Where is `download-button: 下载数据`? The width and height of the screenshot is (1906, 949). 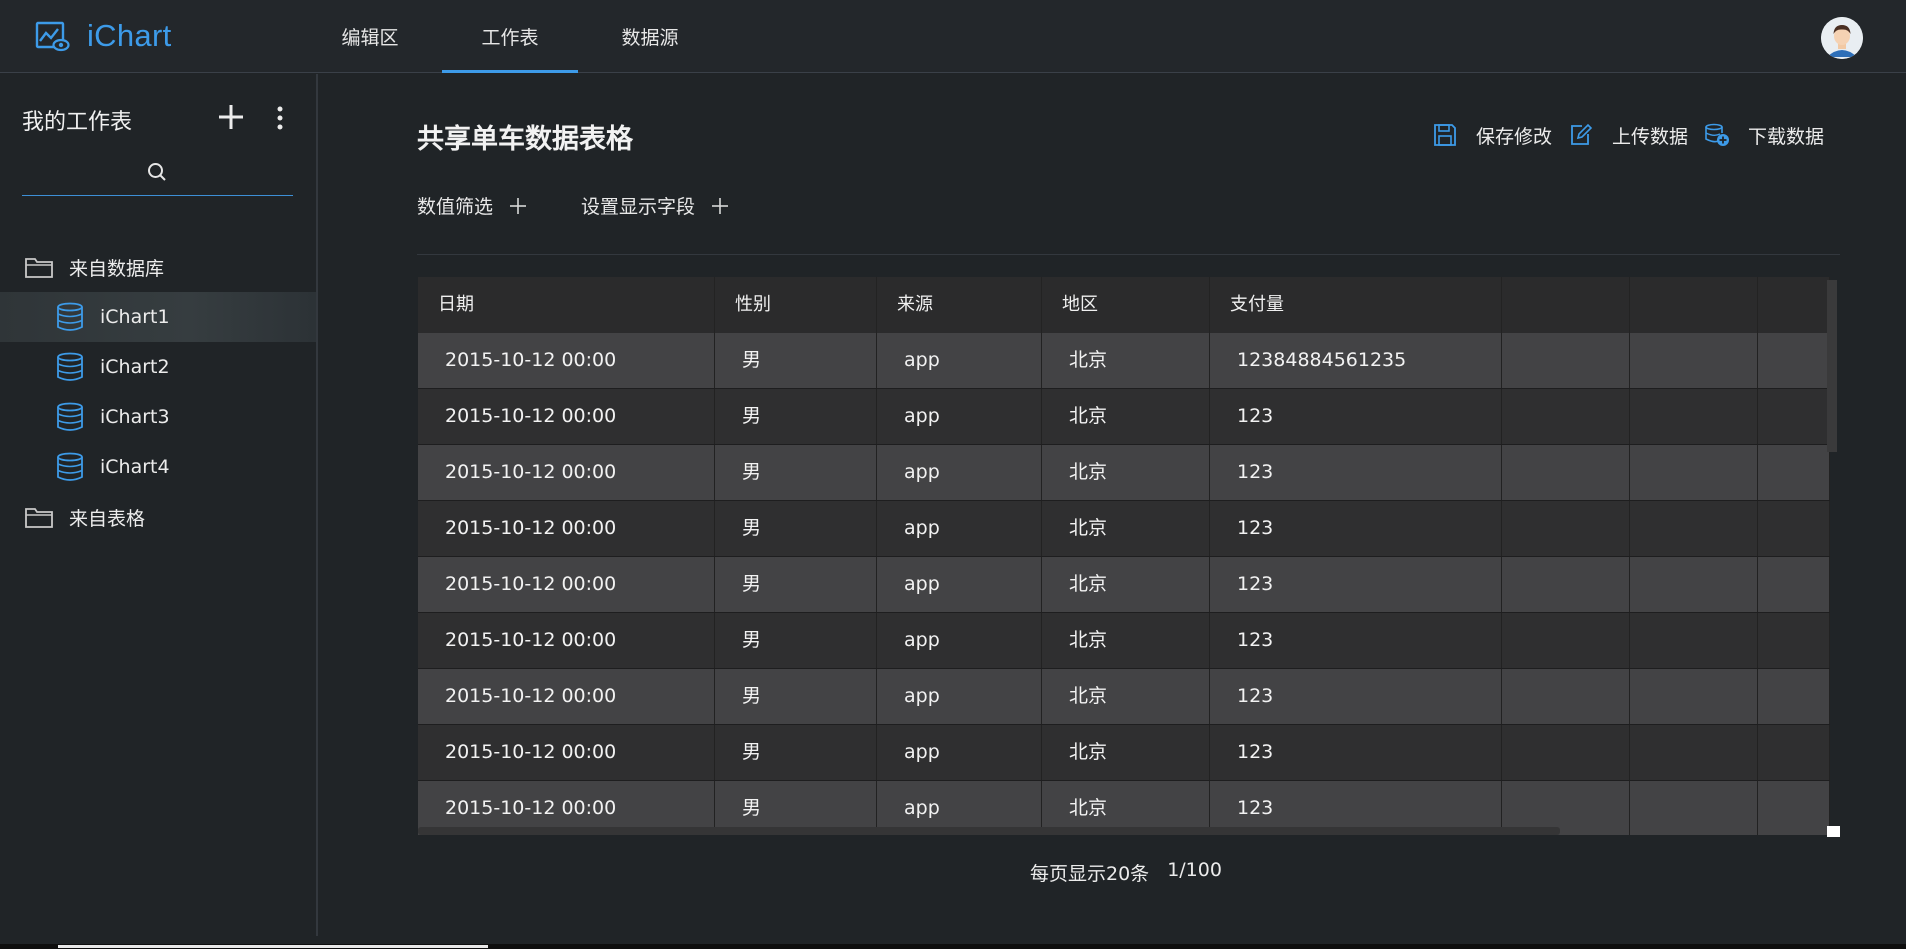
download-button: 下载数据 is located at coordinates (1764, 135).